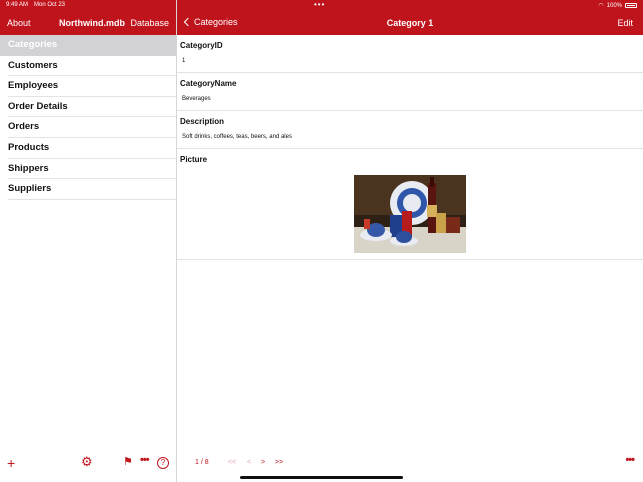  What do you see at coordinates (92, 189) in the screenshot?
I see `sidebar-item-suppliers: Suppliers` at bounding box center [92, 189].